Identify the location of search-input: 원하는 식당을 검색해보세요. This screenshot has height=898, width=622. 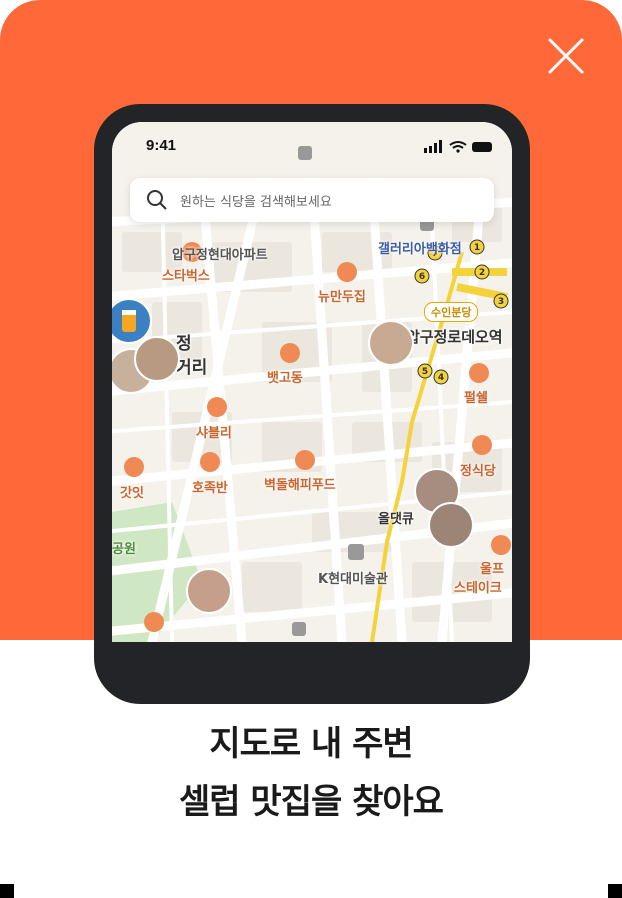
(256, 200).